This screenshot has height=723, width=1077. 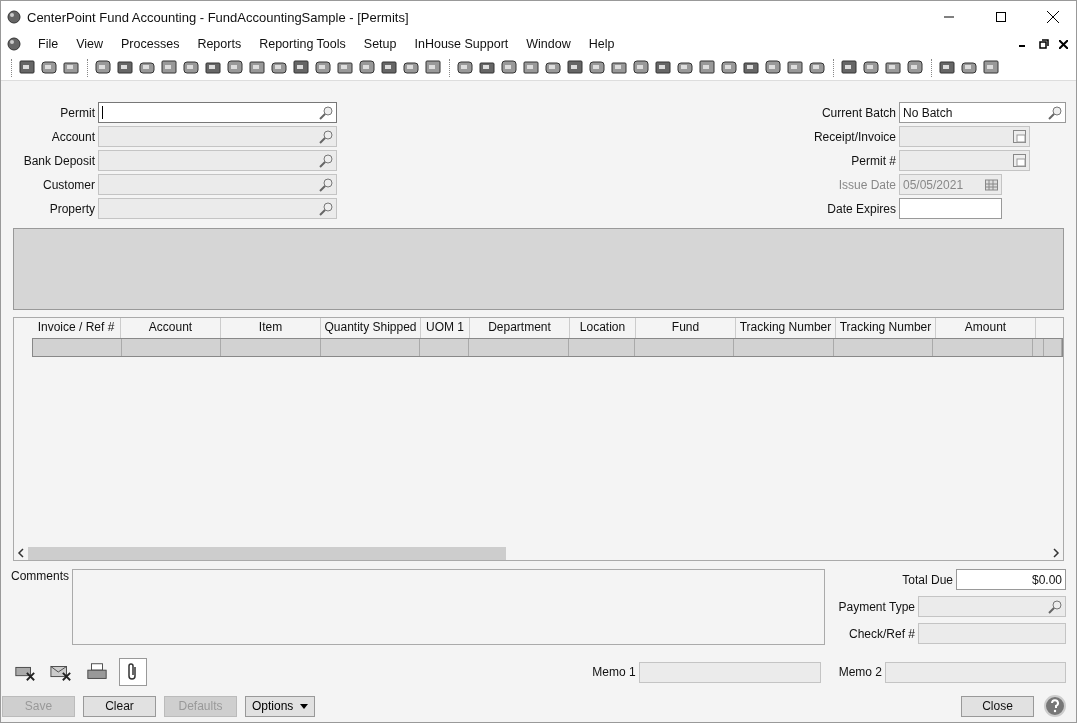 What do you see at coordinates (982, 112) in the screenshot?
I see `input-field: No Batch` at bounding box center [982, 112].